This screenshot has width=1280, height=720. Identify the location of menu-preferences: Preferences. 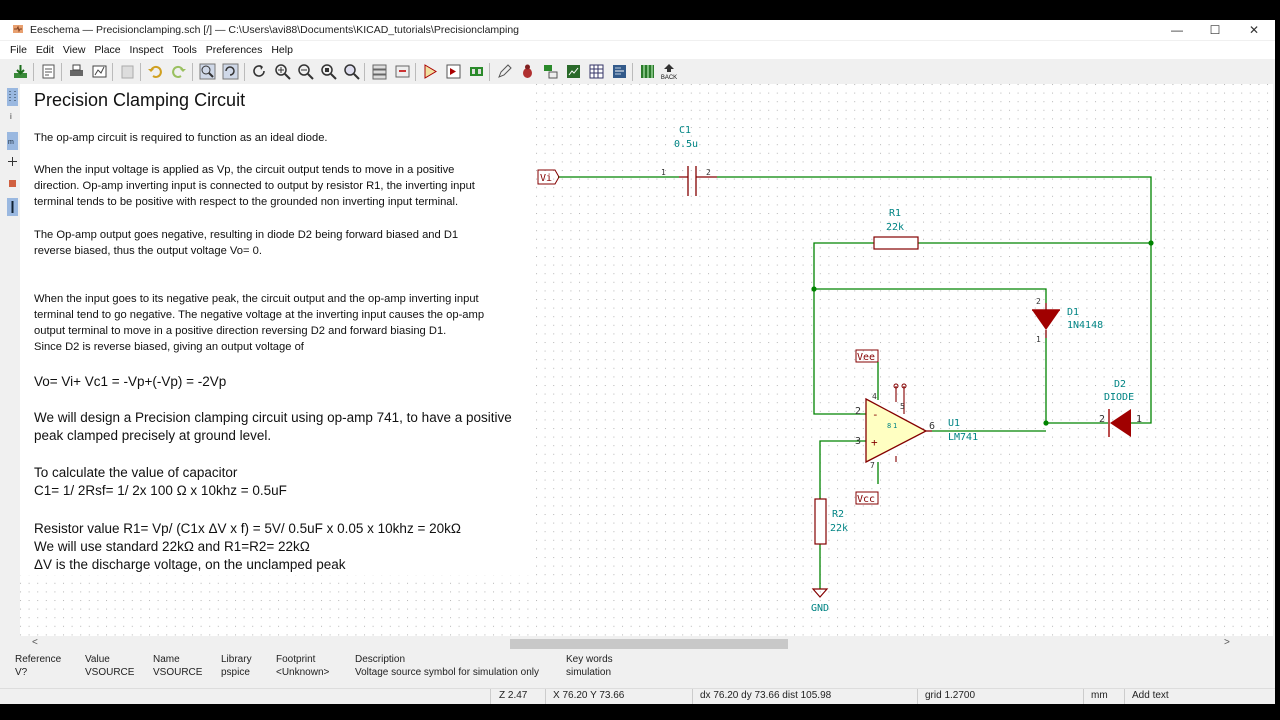
(234, 48).